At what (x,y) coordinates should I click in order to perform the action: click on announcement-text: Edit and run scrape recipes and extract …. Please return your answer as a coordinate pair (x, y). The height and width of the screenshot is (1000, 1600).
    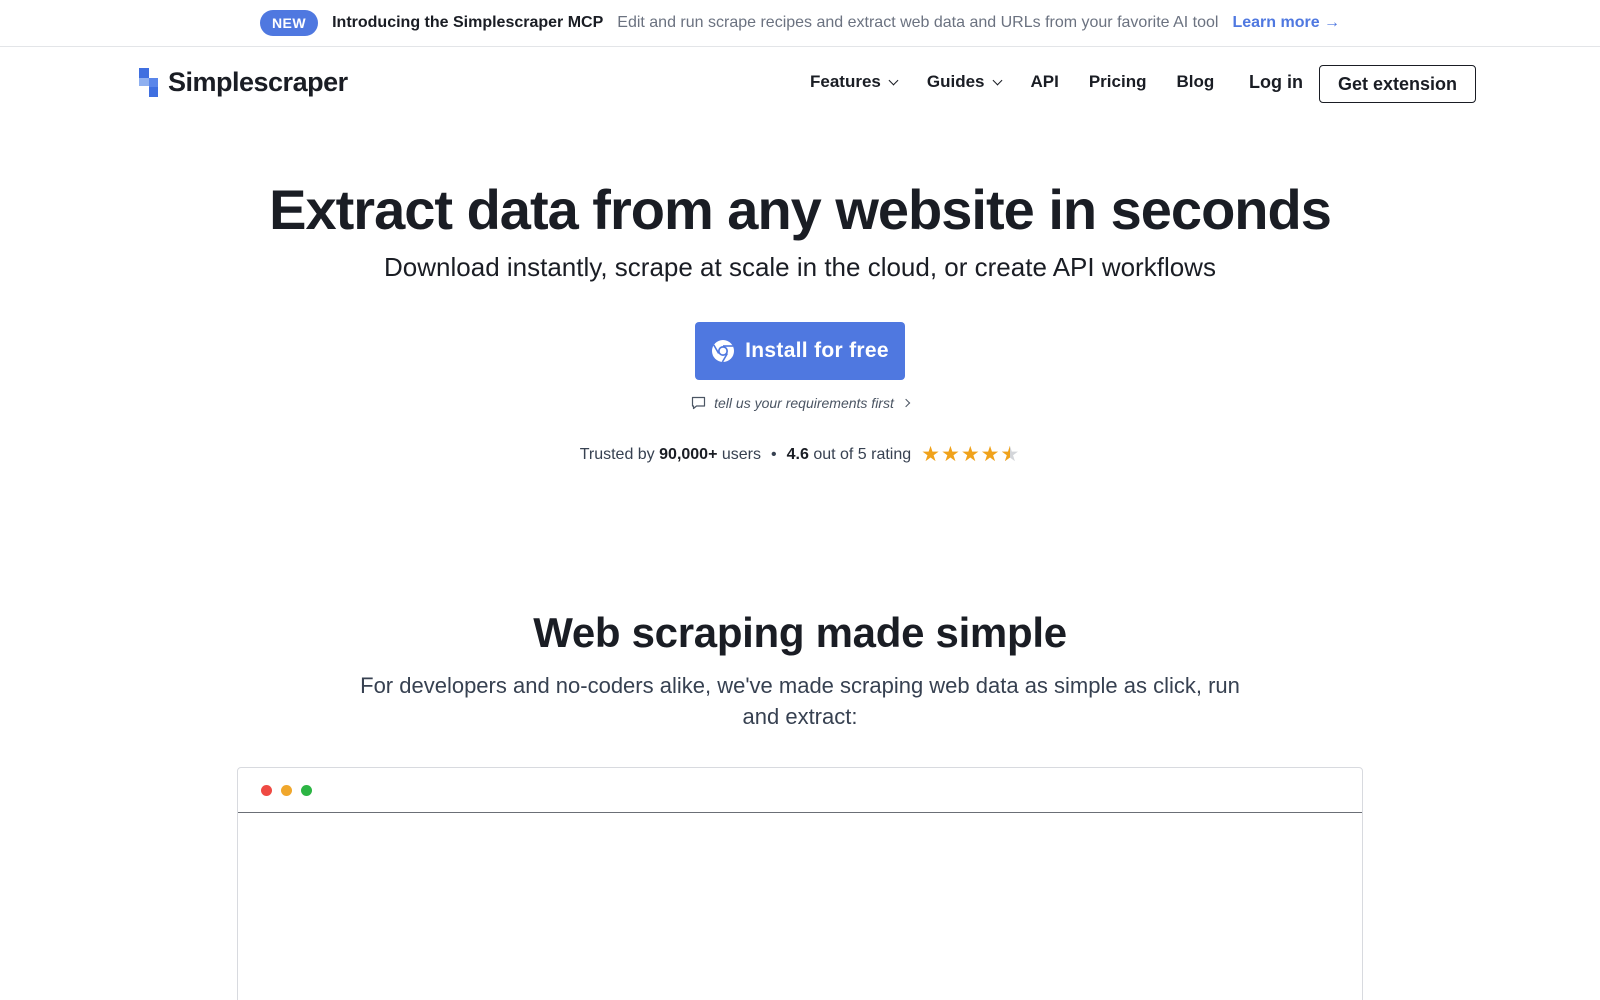
    Looking at the image, I should click on (918, 22).